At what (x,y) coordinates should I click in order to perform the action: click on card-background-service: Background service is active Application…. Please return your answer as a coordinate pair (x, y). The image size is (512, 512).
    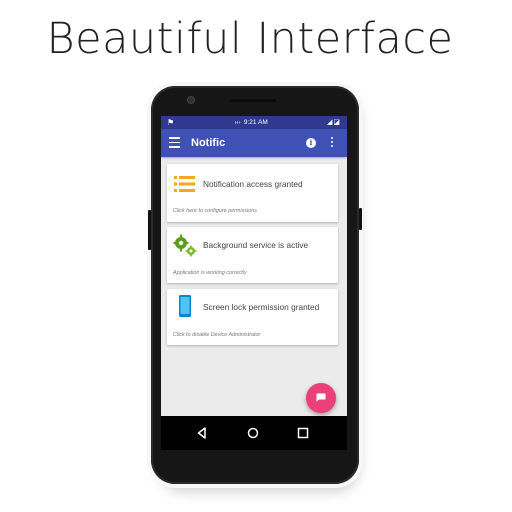
    Looking at the image, I should click on (252, 255).